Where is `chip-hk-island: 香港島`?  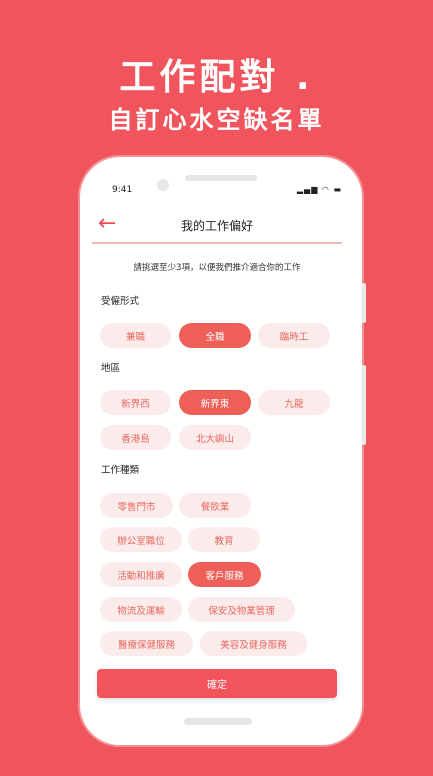
chip-hk-island: 香港島 is located at coordinates (135, 437).